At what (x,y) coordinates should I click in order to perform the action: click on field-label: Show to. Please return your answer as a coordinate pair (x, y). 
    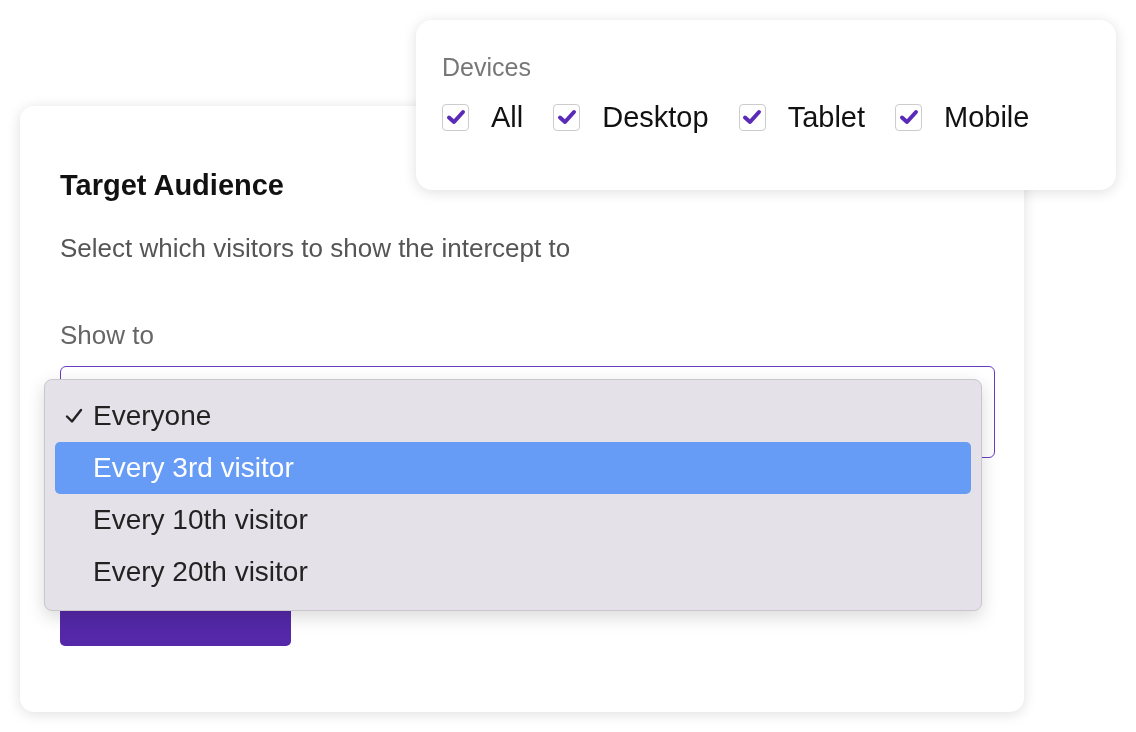
    Looking at the image, I should click on (107, 335).